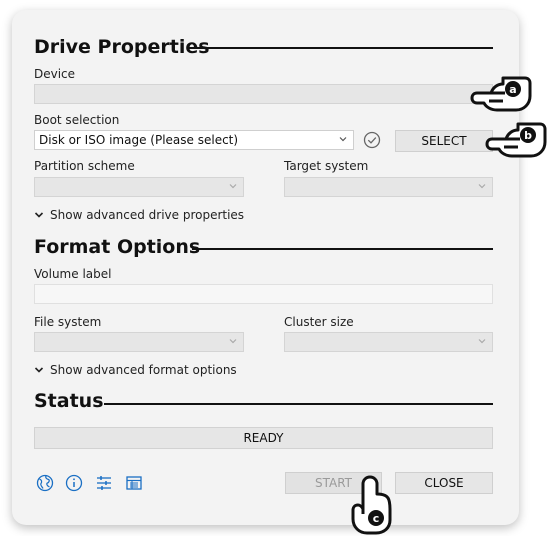 Image resolution: width=555 pixels, height=536 pixels. I want to click on cluster-size-label: Cluster size, so click(319, 322).